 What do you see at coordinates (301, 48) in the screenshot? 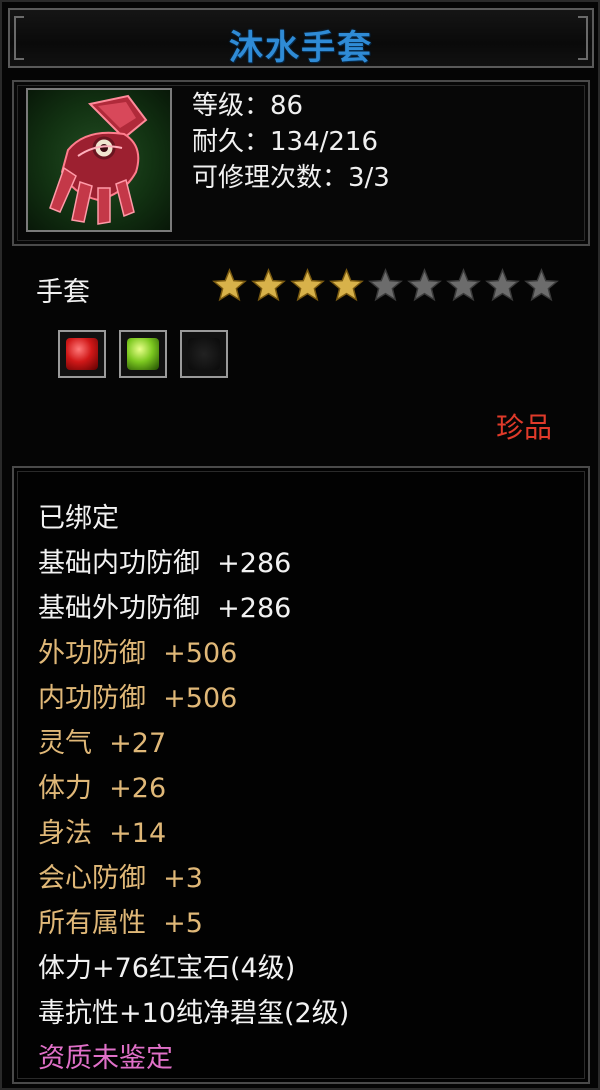
I see `item-name: 沐水手套` at bounding box center [301, 48].